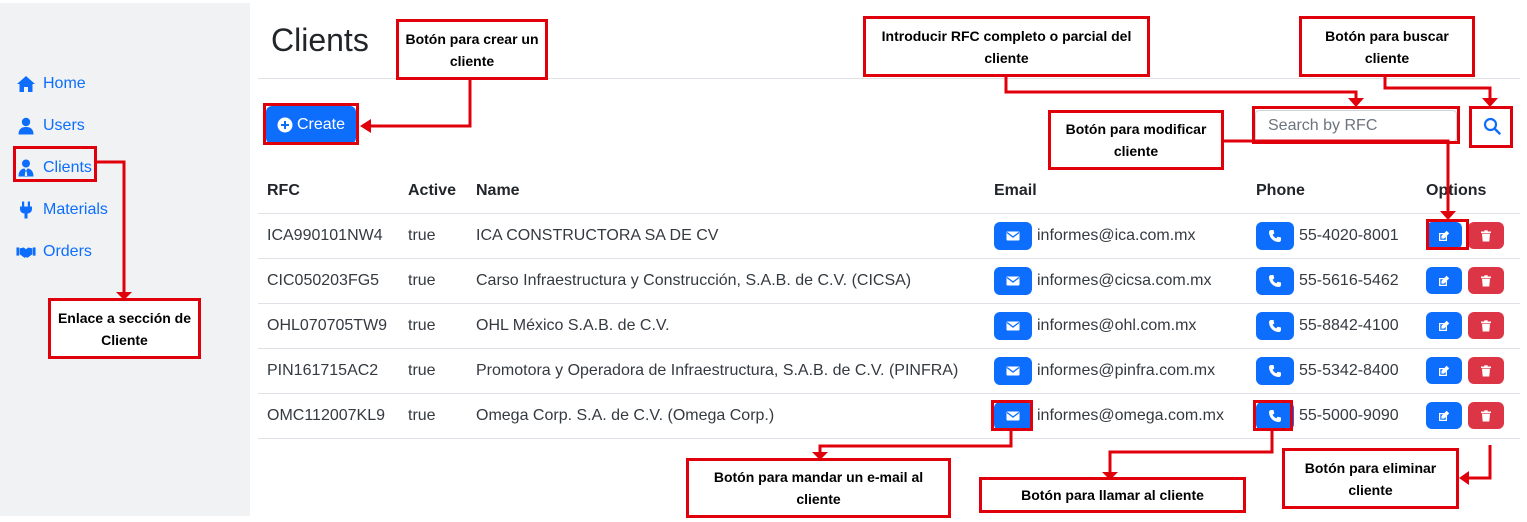  I want to click on annotation-email: Botón para mandar un e-mail al cliente, so click(818, 488).